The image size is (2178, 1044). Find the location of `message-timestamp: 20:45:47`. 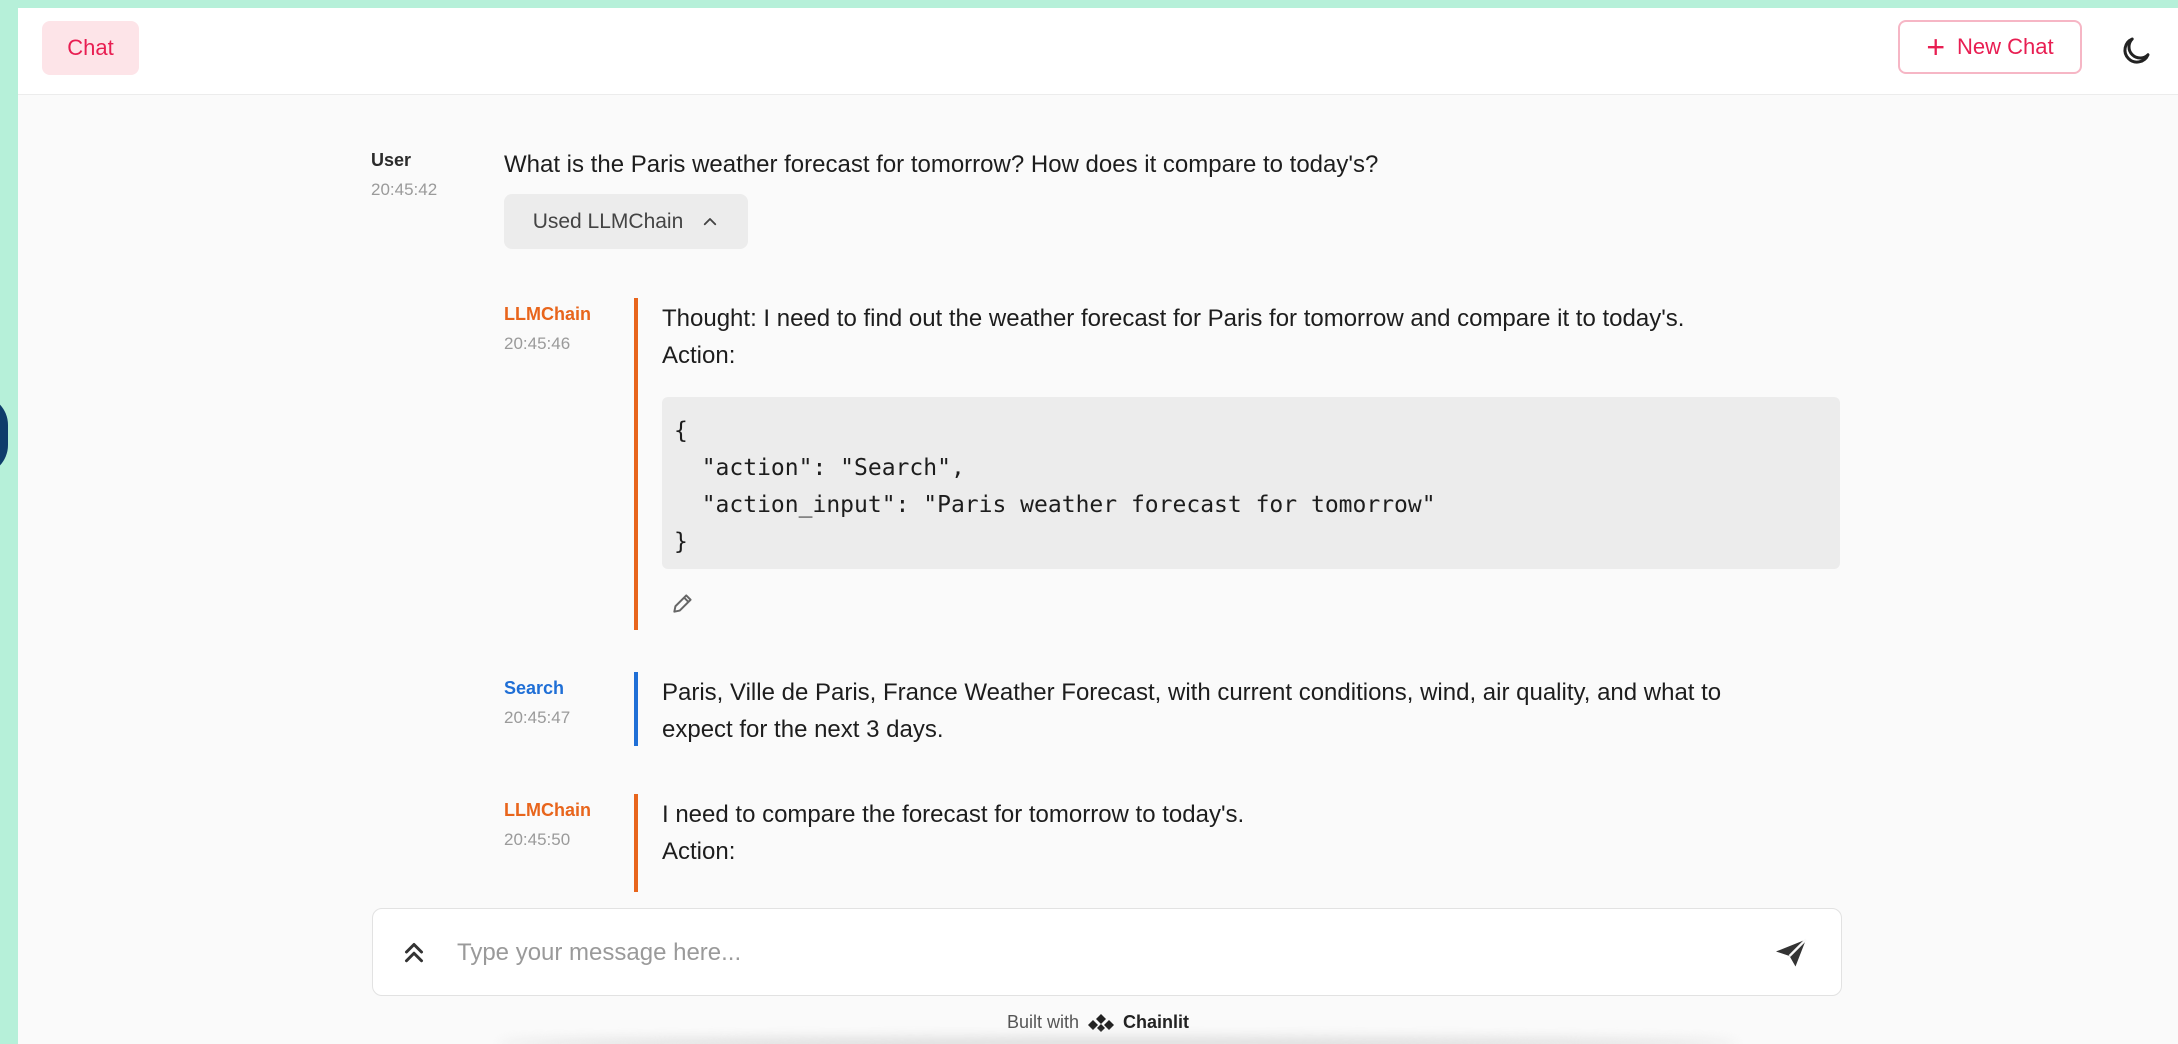

message-timestamp: 20:45:47 is located at coordinates (537, 717).